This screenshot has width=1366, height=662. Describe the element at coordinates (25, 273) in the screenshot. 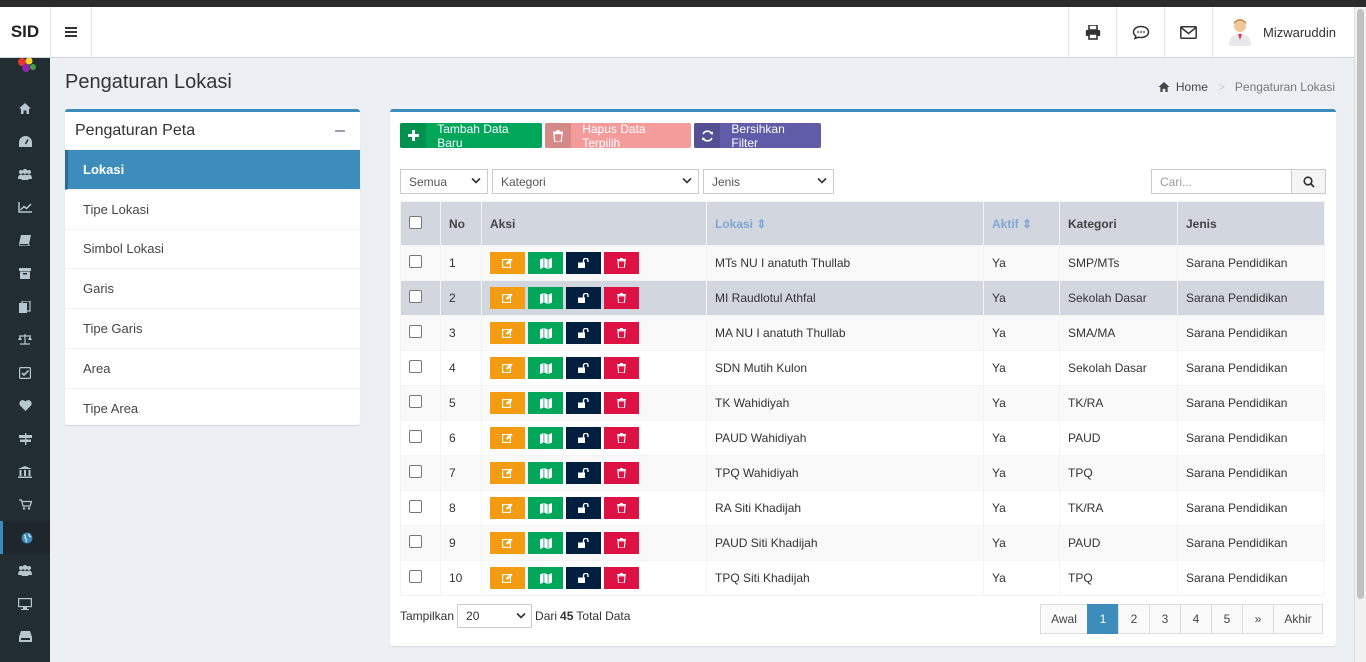

I see `sidebar-item-archive` at that location.